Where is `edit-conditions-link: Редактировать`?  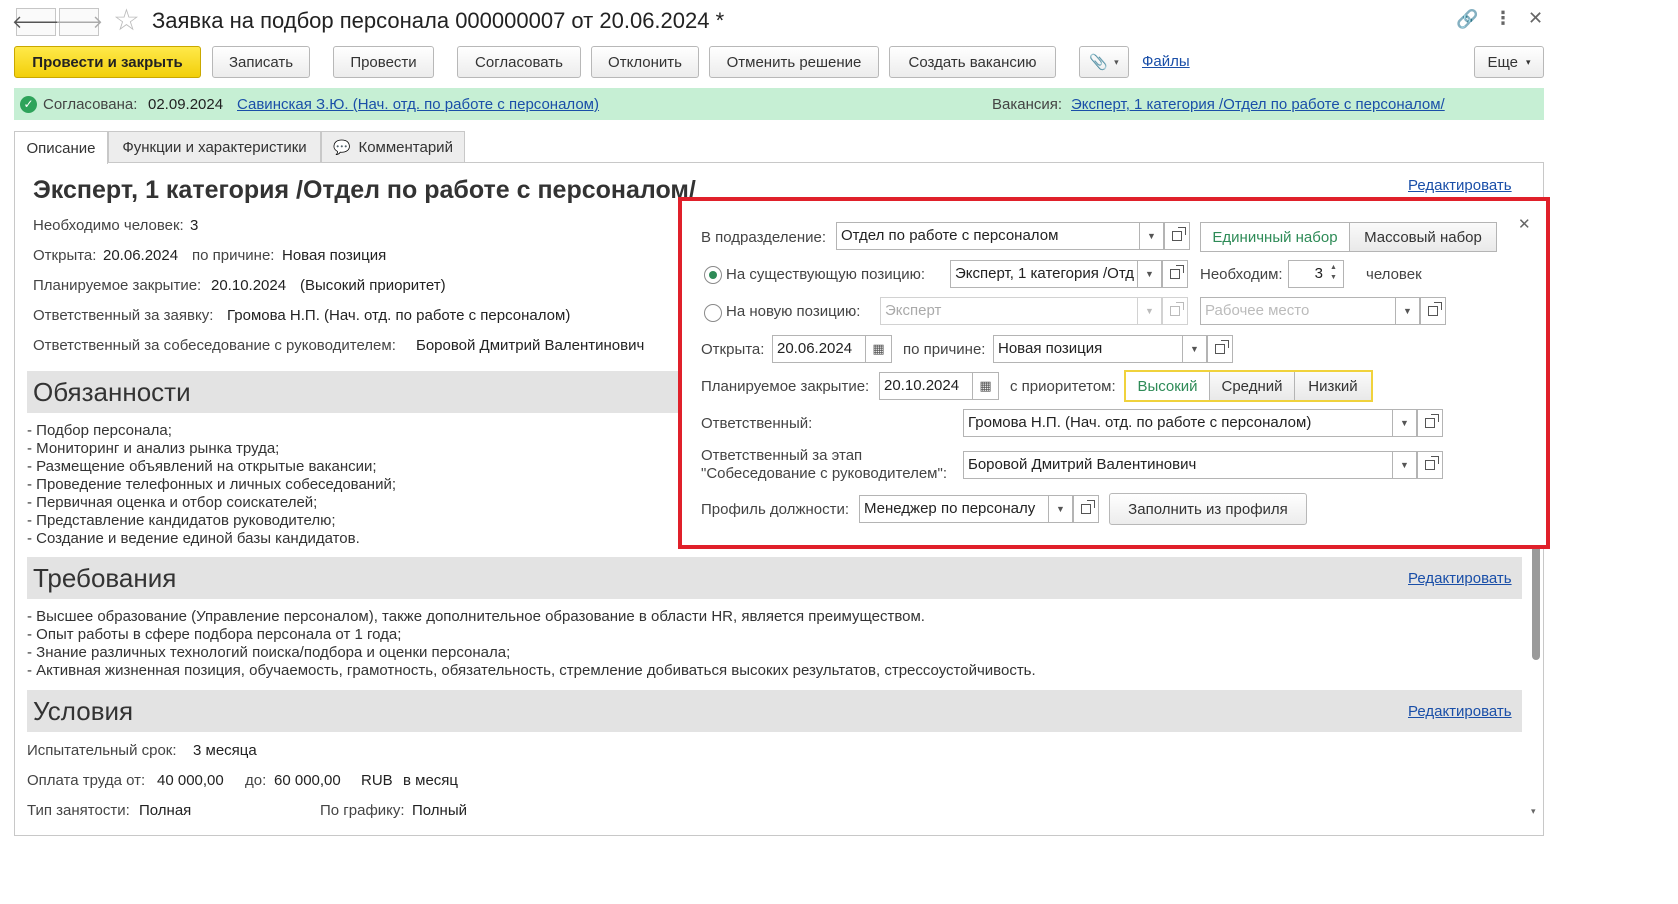
edit-conditions-link: Редактировать is located at coordinates (1460, 711).